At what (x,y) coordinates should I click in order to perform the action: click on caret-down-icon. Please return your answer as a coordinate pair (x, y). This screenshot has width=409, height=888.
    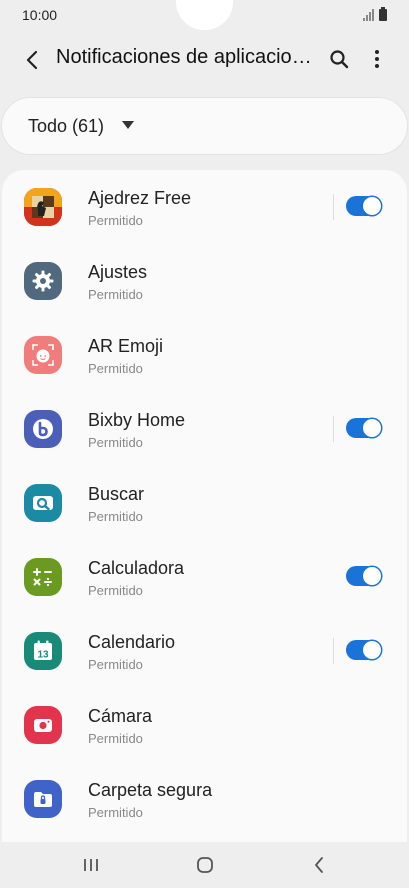
    Looking at the image, I should click on (128, 125).